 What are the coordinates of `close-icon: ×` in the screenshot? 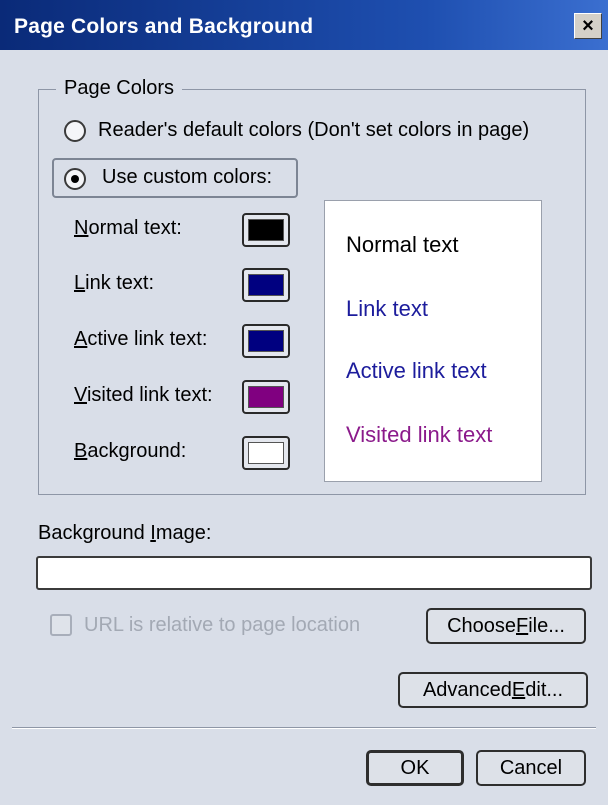 It's located at (588, 26).